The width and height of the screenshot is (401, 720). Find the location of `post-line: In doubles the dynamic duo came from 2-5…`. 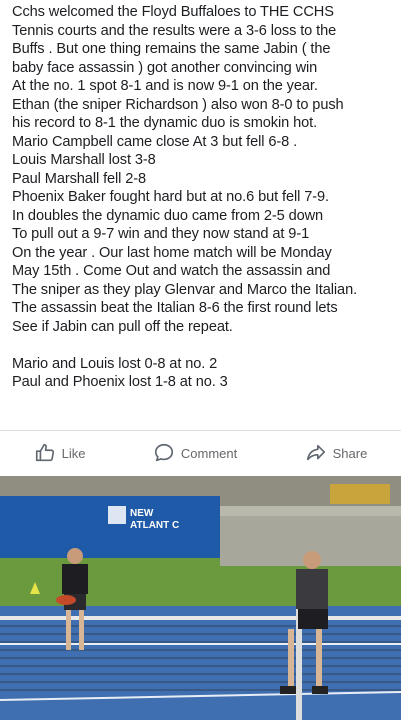

post-line: In doubles the dynamic duo came from 2-5… is located at coordinates (168, 215).